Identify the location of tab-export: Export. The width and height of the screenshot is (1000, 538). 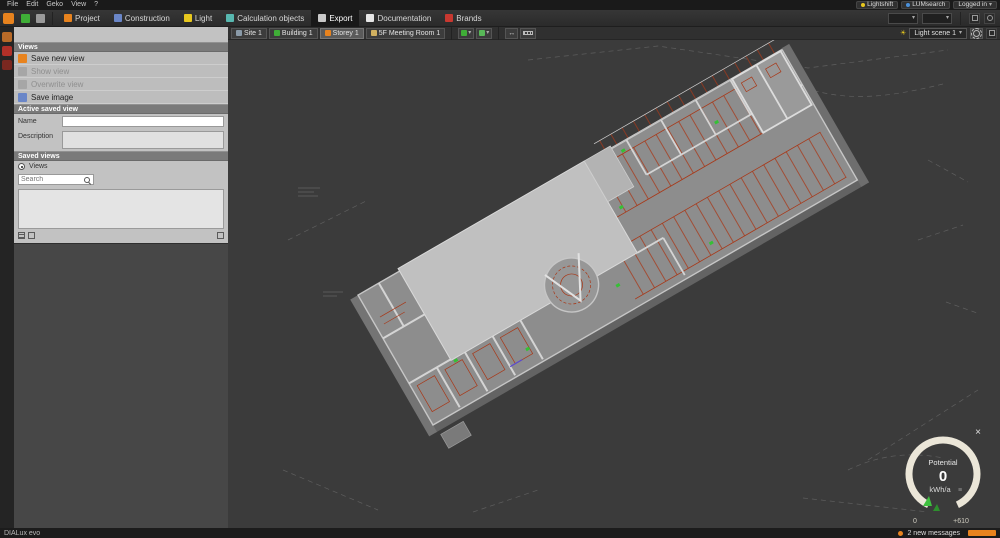
(335, 18).